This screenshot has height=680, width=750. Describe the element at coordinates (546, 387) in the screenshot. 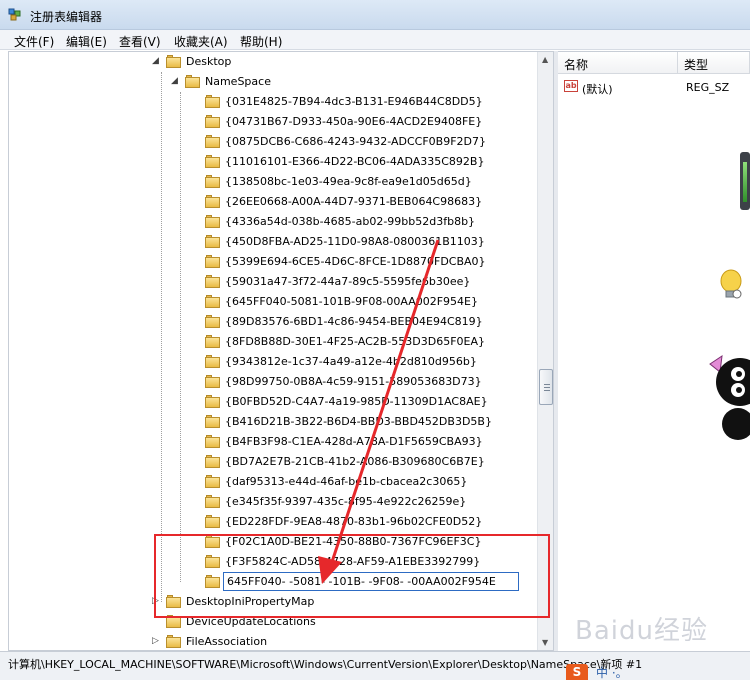

I see `scrollbar-thumb` at that location.